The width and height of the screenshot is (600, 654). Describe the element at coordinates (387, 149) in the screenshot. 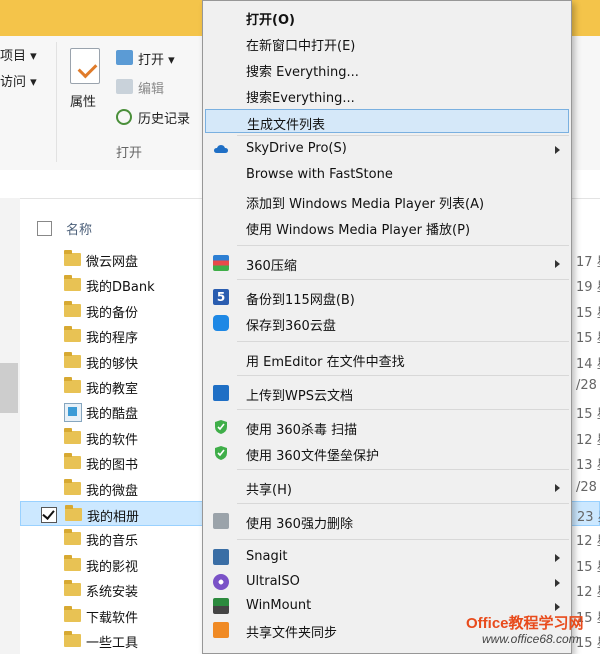

I see `menu-item-skydrive: SkyDrive Pro(S)` at that location.